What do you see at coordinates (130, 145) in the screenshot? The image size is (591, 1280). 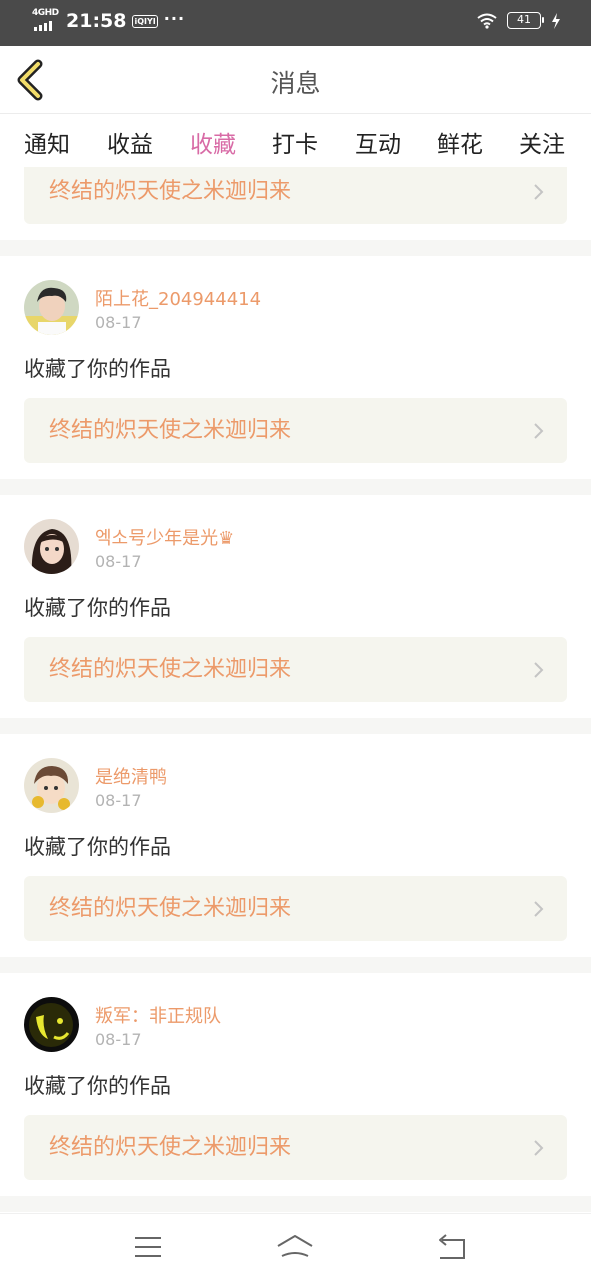 I see `tab-label: 收益` at bounding box center [130, 145].